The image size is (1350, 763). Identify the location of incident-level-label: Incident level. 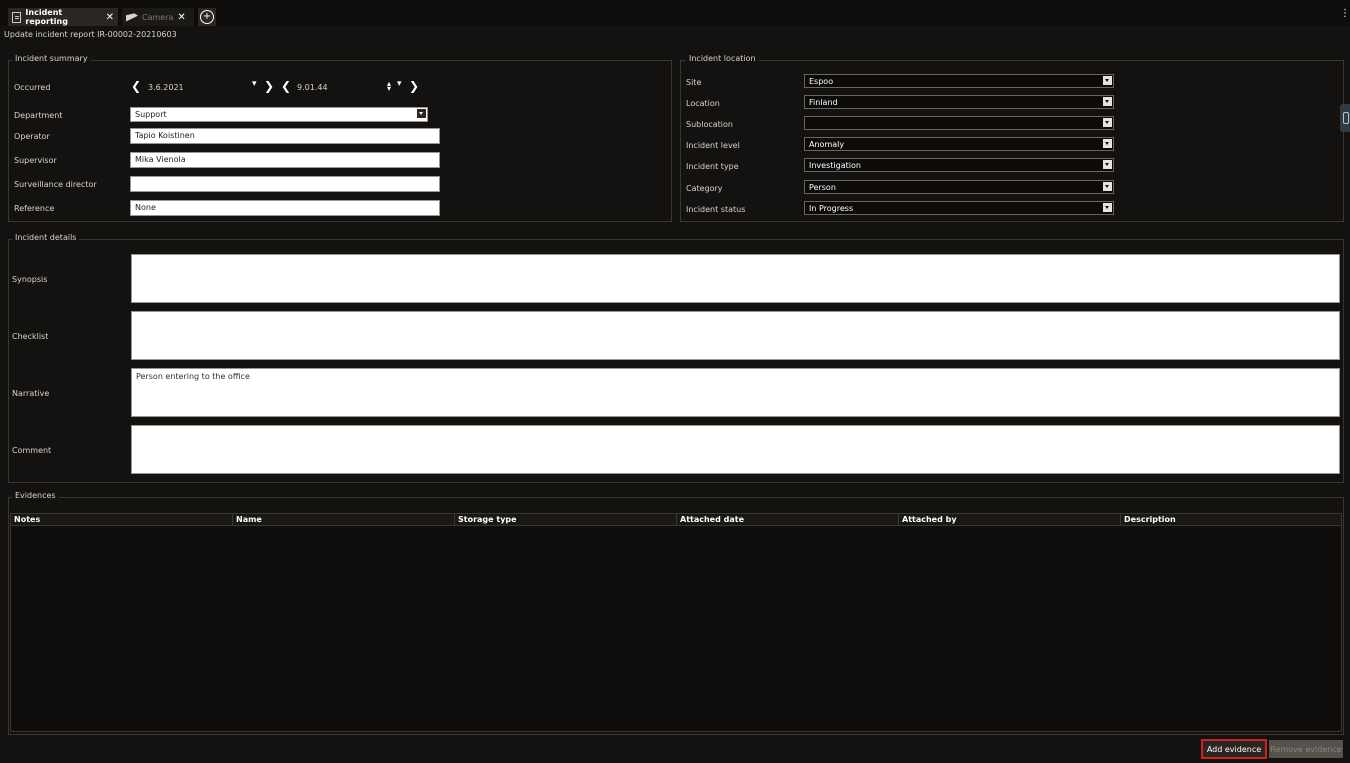
(713, 145).